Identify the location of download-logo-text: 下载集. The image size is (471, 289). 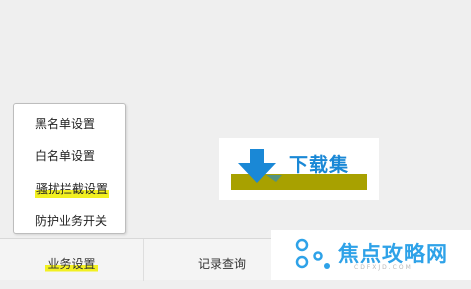
(319, 165).